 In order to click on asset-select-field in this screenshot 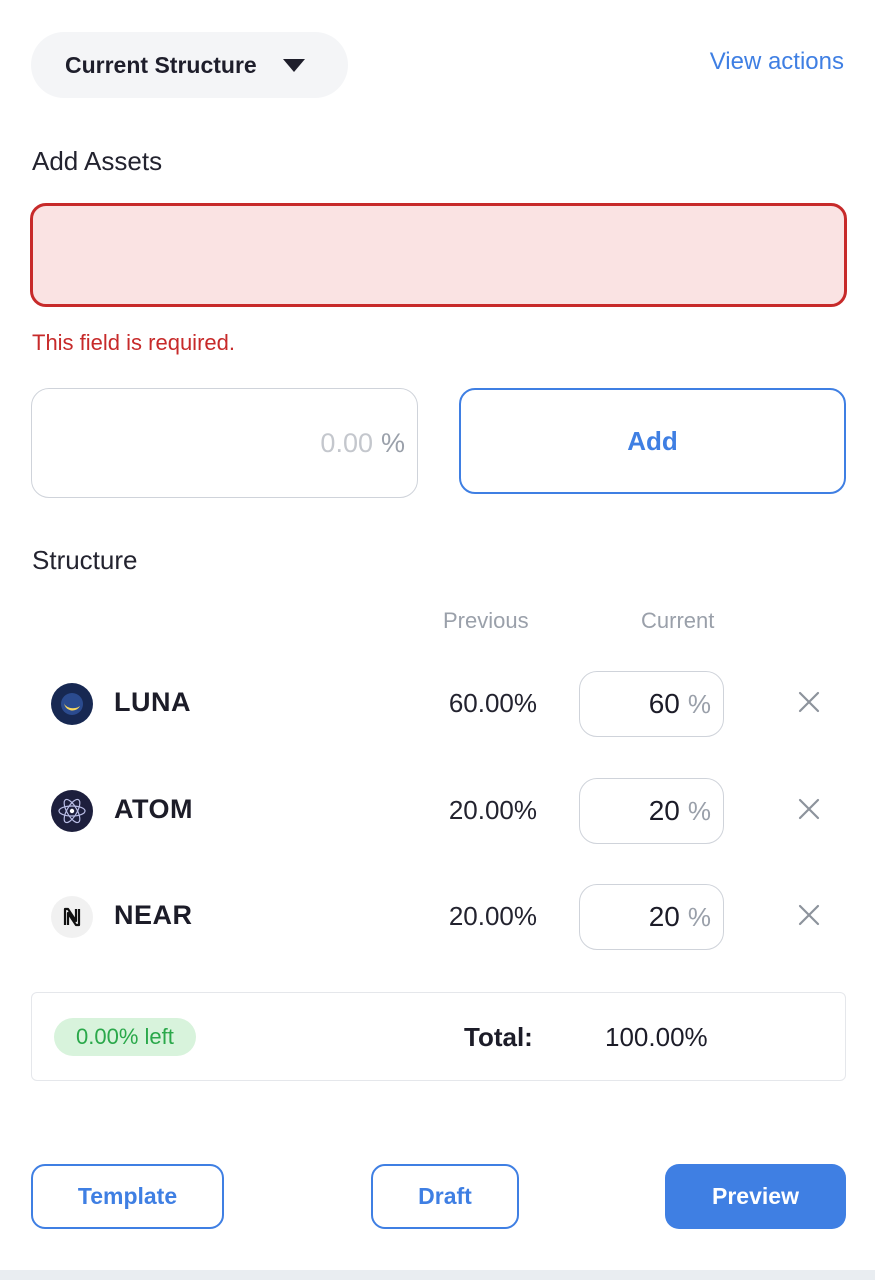, I will do `click(438, 255)`.